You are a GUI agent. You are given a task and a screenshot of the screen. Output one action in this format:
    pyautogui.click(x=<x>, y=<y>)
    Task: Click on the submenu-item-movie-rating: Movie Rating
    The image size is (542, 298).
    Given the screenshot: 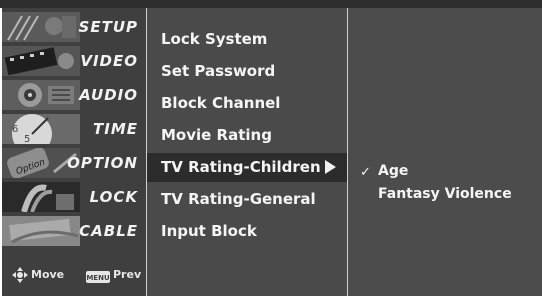 What is the action you would take?
    pyautogui.click(x=216, y=135)
    